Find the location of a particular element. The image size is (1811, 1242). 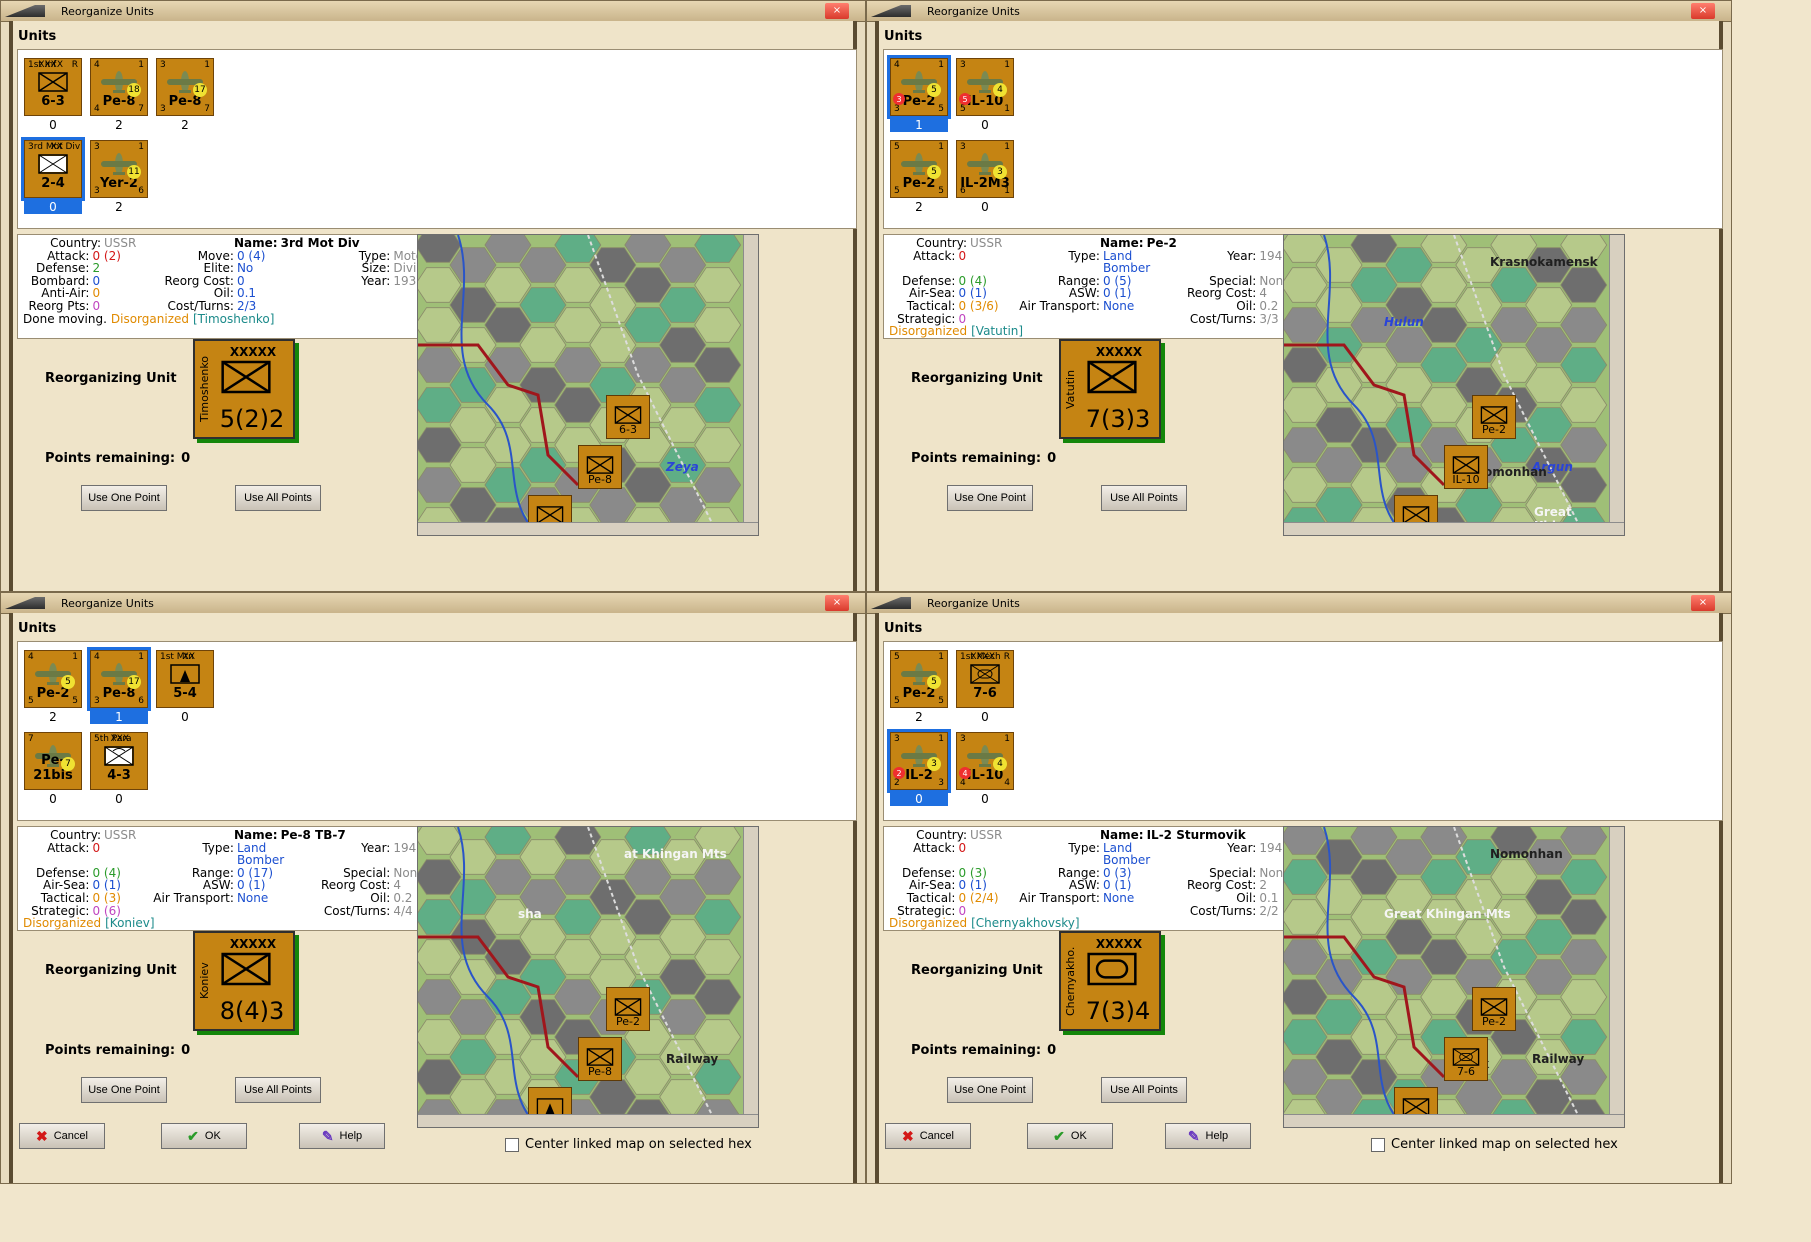

reorganizing-unit-counter: Timoshenko XXXXX 5(2)2 is located at coordinates (244, 389).